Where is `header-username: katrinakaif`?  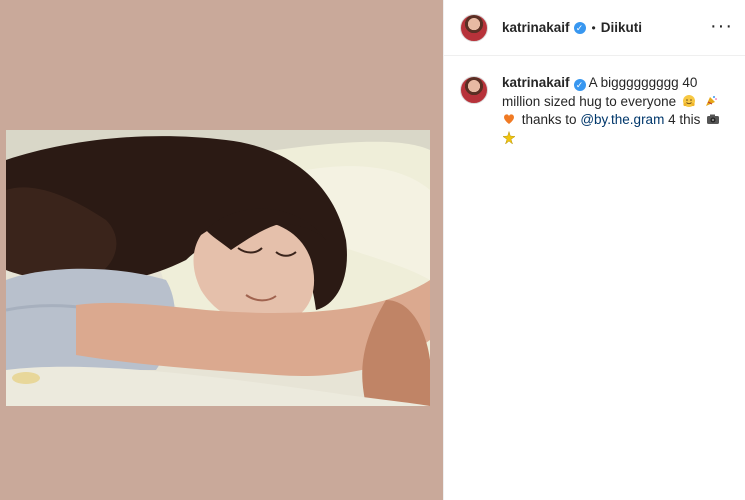
header-username: katrinakaif is located at coordinates (536, 27).